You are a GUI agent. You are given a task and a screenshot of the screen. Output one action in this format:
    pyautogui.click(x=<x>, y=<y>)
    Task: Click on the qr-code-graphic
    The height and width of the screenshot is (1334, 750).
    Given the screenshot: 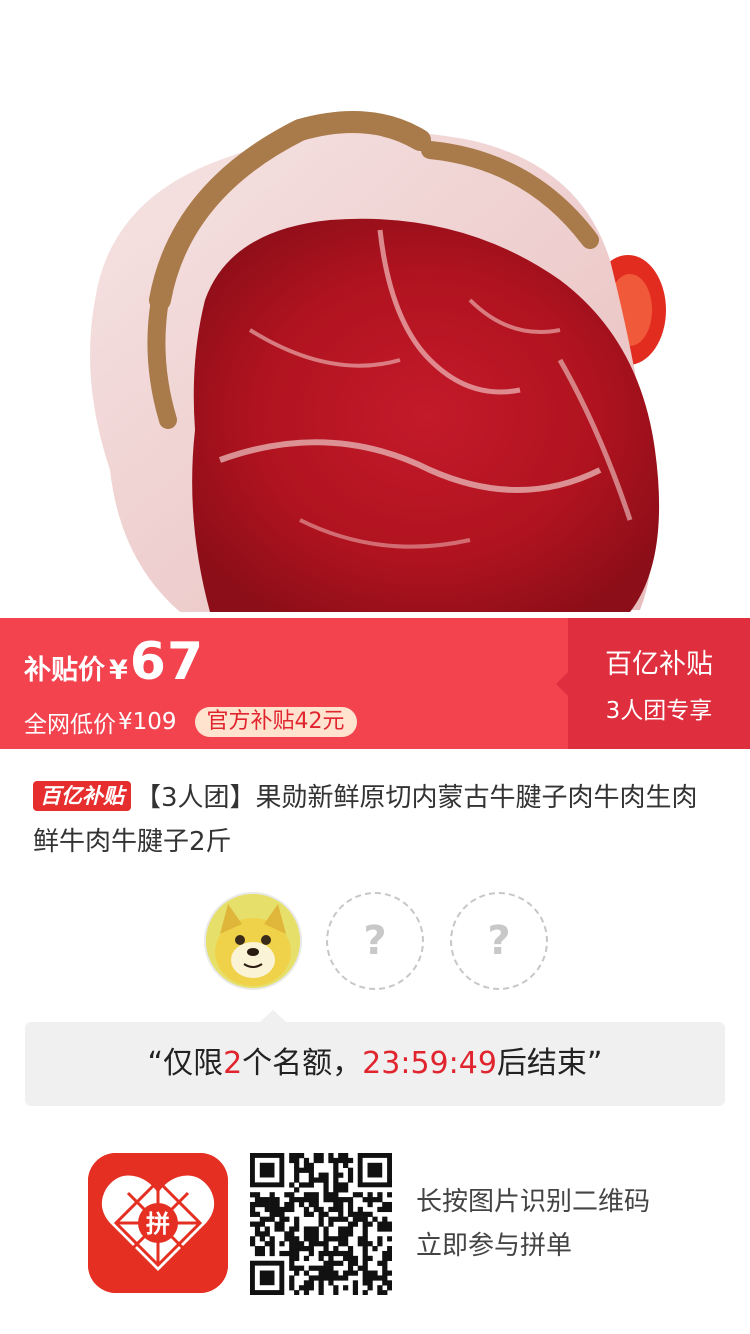 What is the action you would take?
    pyautogui.click(x=321, y=1224)
    